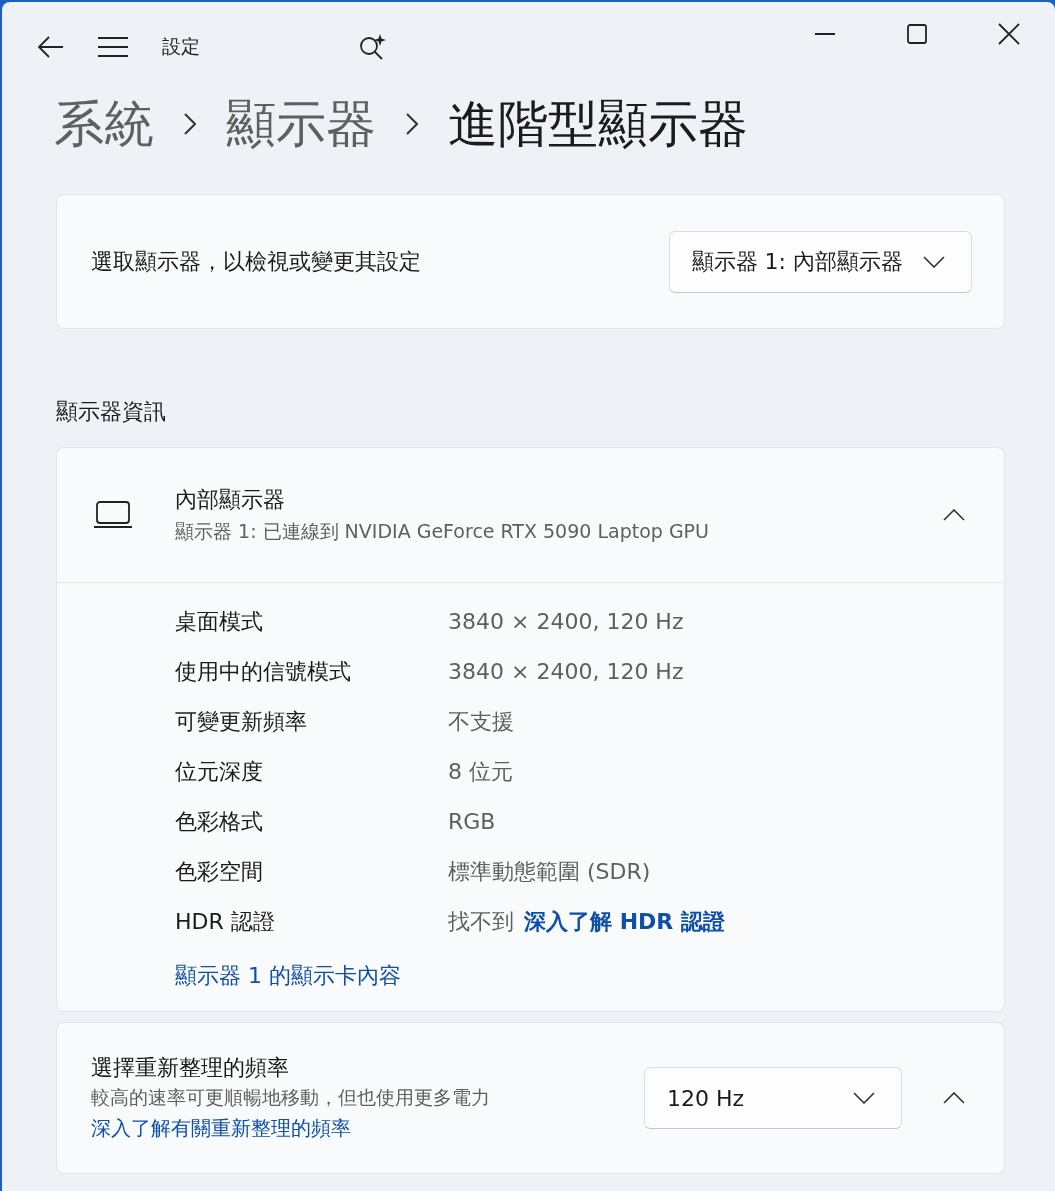 The width and height of the screenshot is (1055, 1191). I want to click on info-value: 不支援, so click(481, 722).